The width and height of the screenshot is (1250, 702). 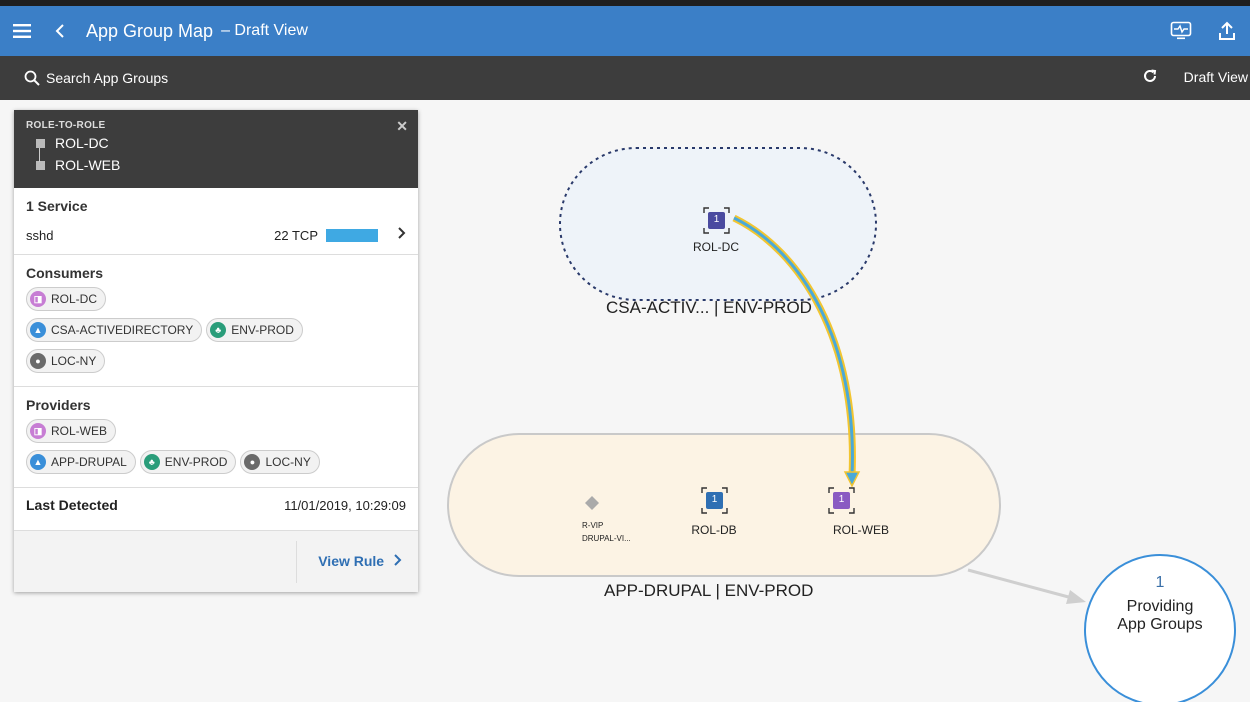 What do you see at coordinates (402, 126) in the screenshot?
I see `close-icon: ✕` at bounding box center [402, 126].